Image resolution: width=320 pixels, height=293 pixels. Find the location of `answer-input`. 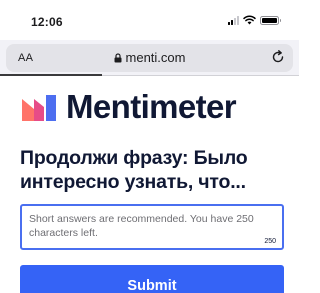

answer-input is located at coordinates (154, 229).